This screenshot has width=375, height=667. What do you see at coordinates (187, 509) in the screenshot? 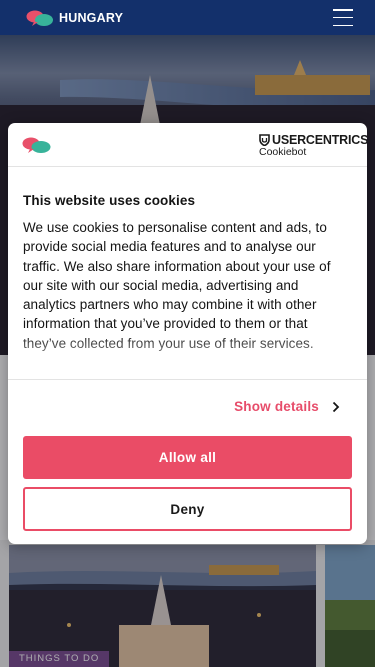
I see `deny-button: Deny` at bounding box center [187, 509].